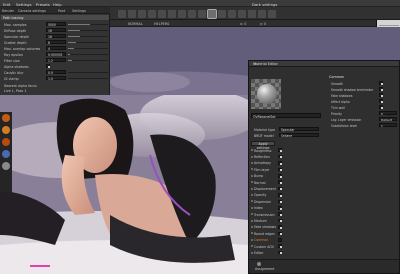  What do you see at coordinates (287, 246) in the screenshot?
I see `channel-row: Custom AOV` at bounding box center [287, 246].